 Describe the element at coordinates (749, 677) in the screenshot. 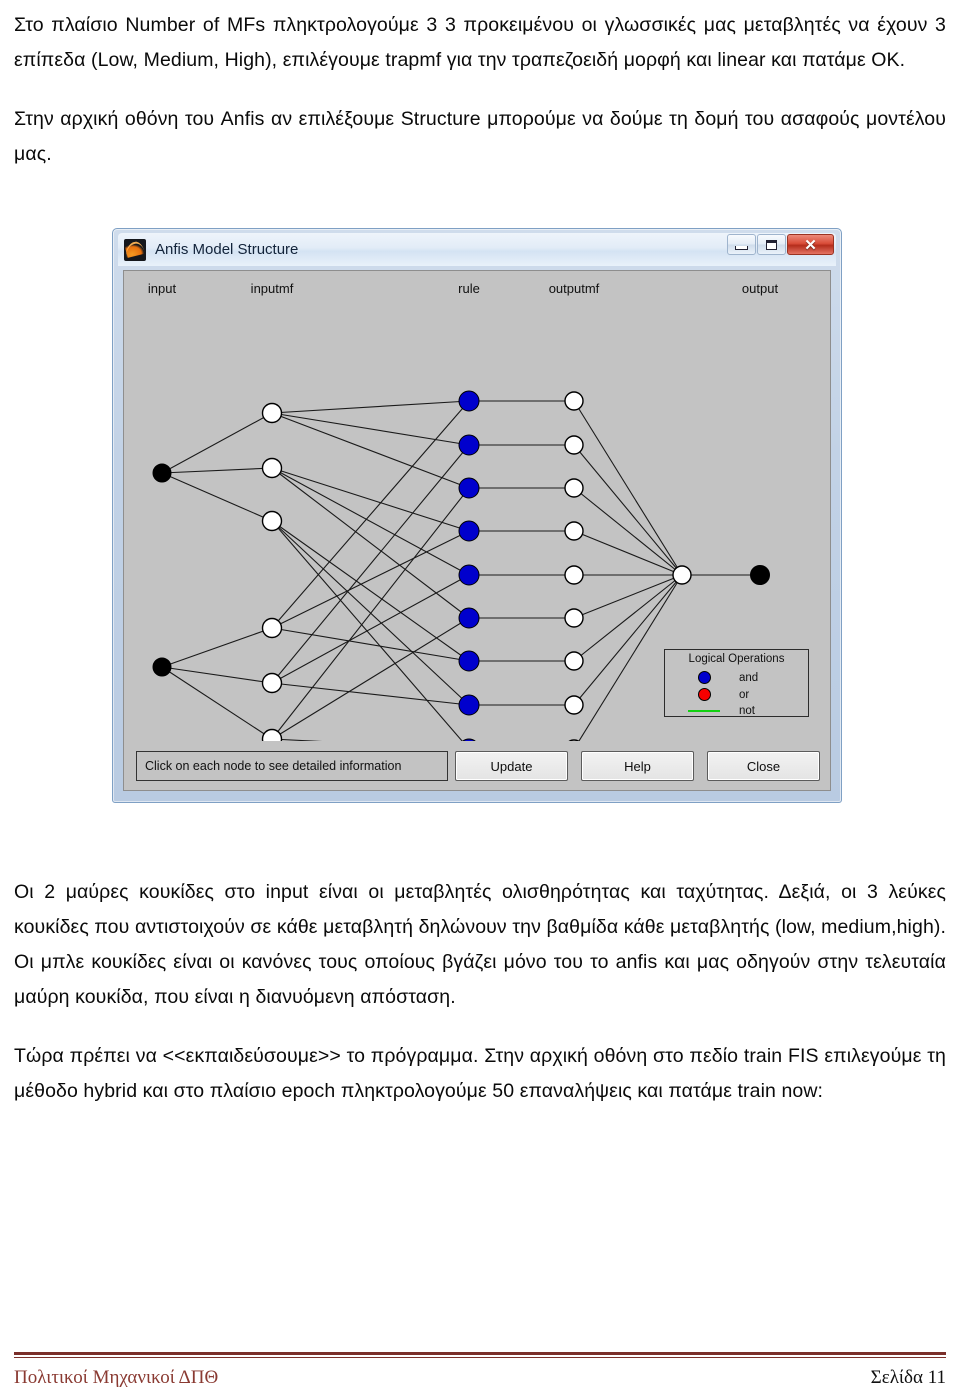

I see `legend-label-and: and` at that location.